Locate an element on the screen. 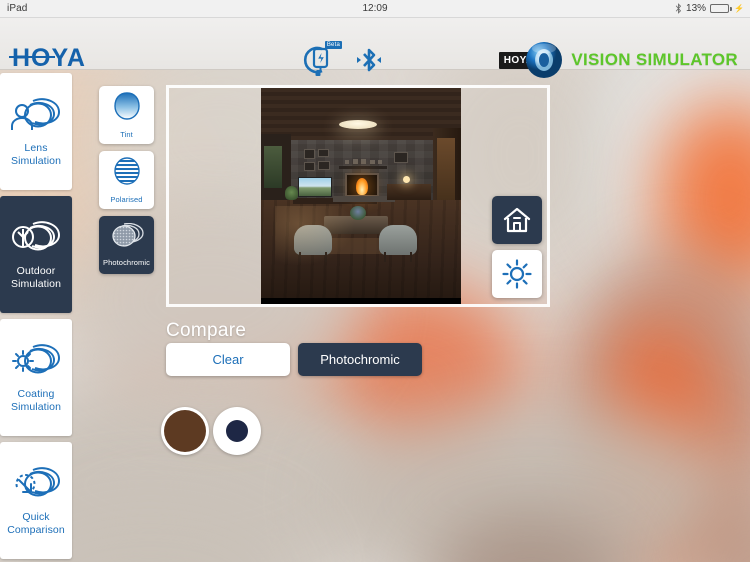 The image size is (750, 562). compare-photochromic-button: Photochromic is located at coordinates (360, 359).